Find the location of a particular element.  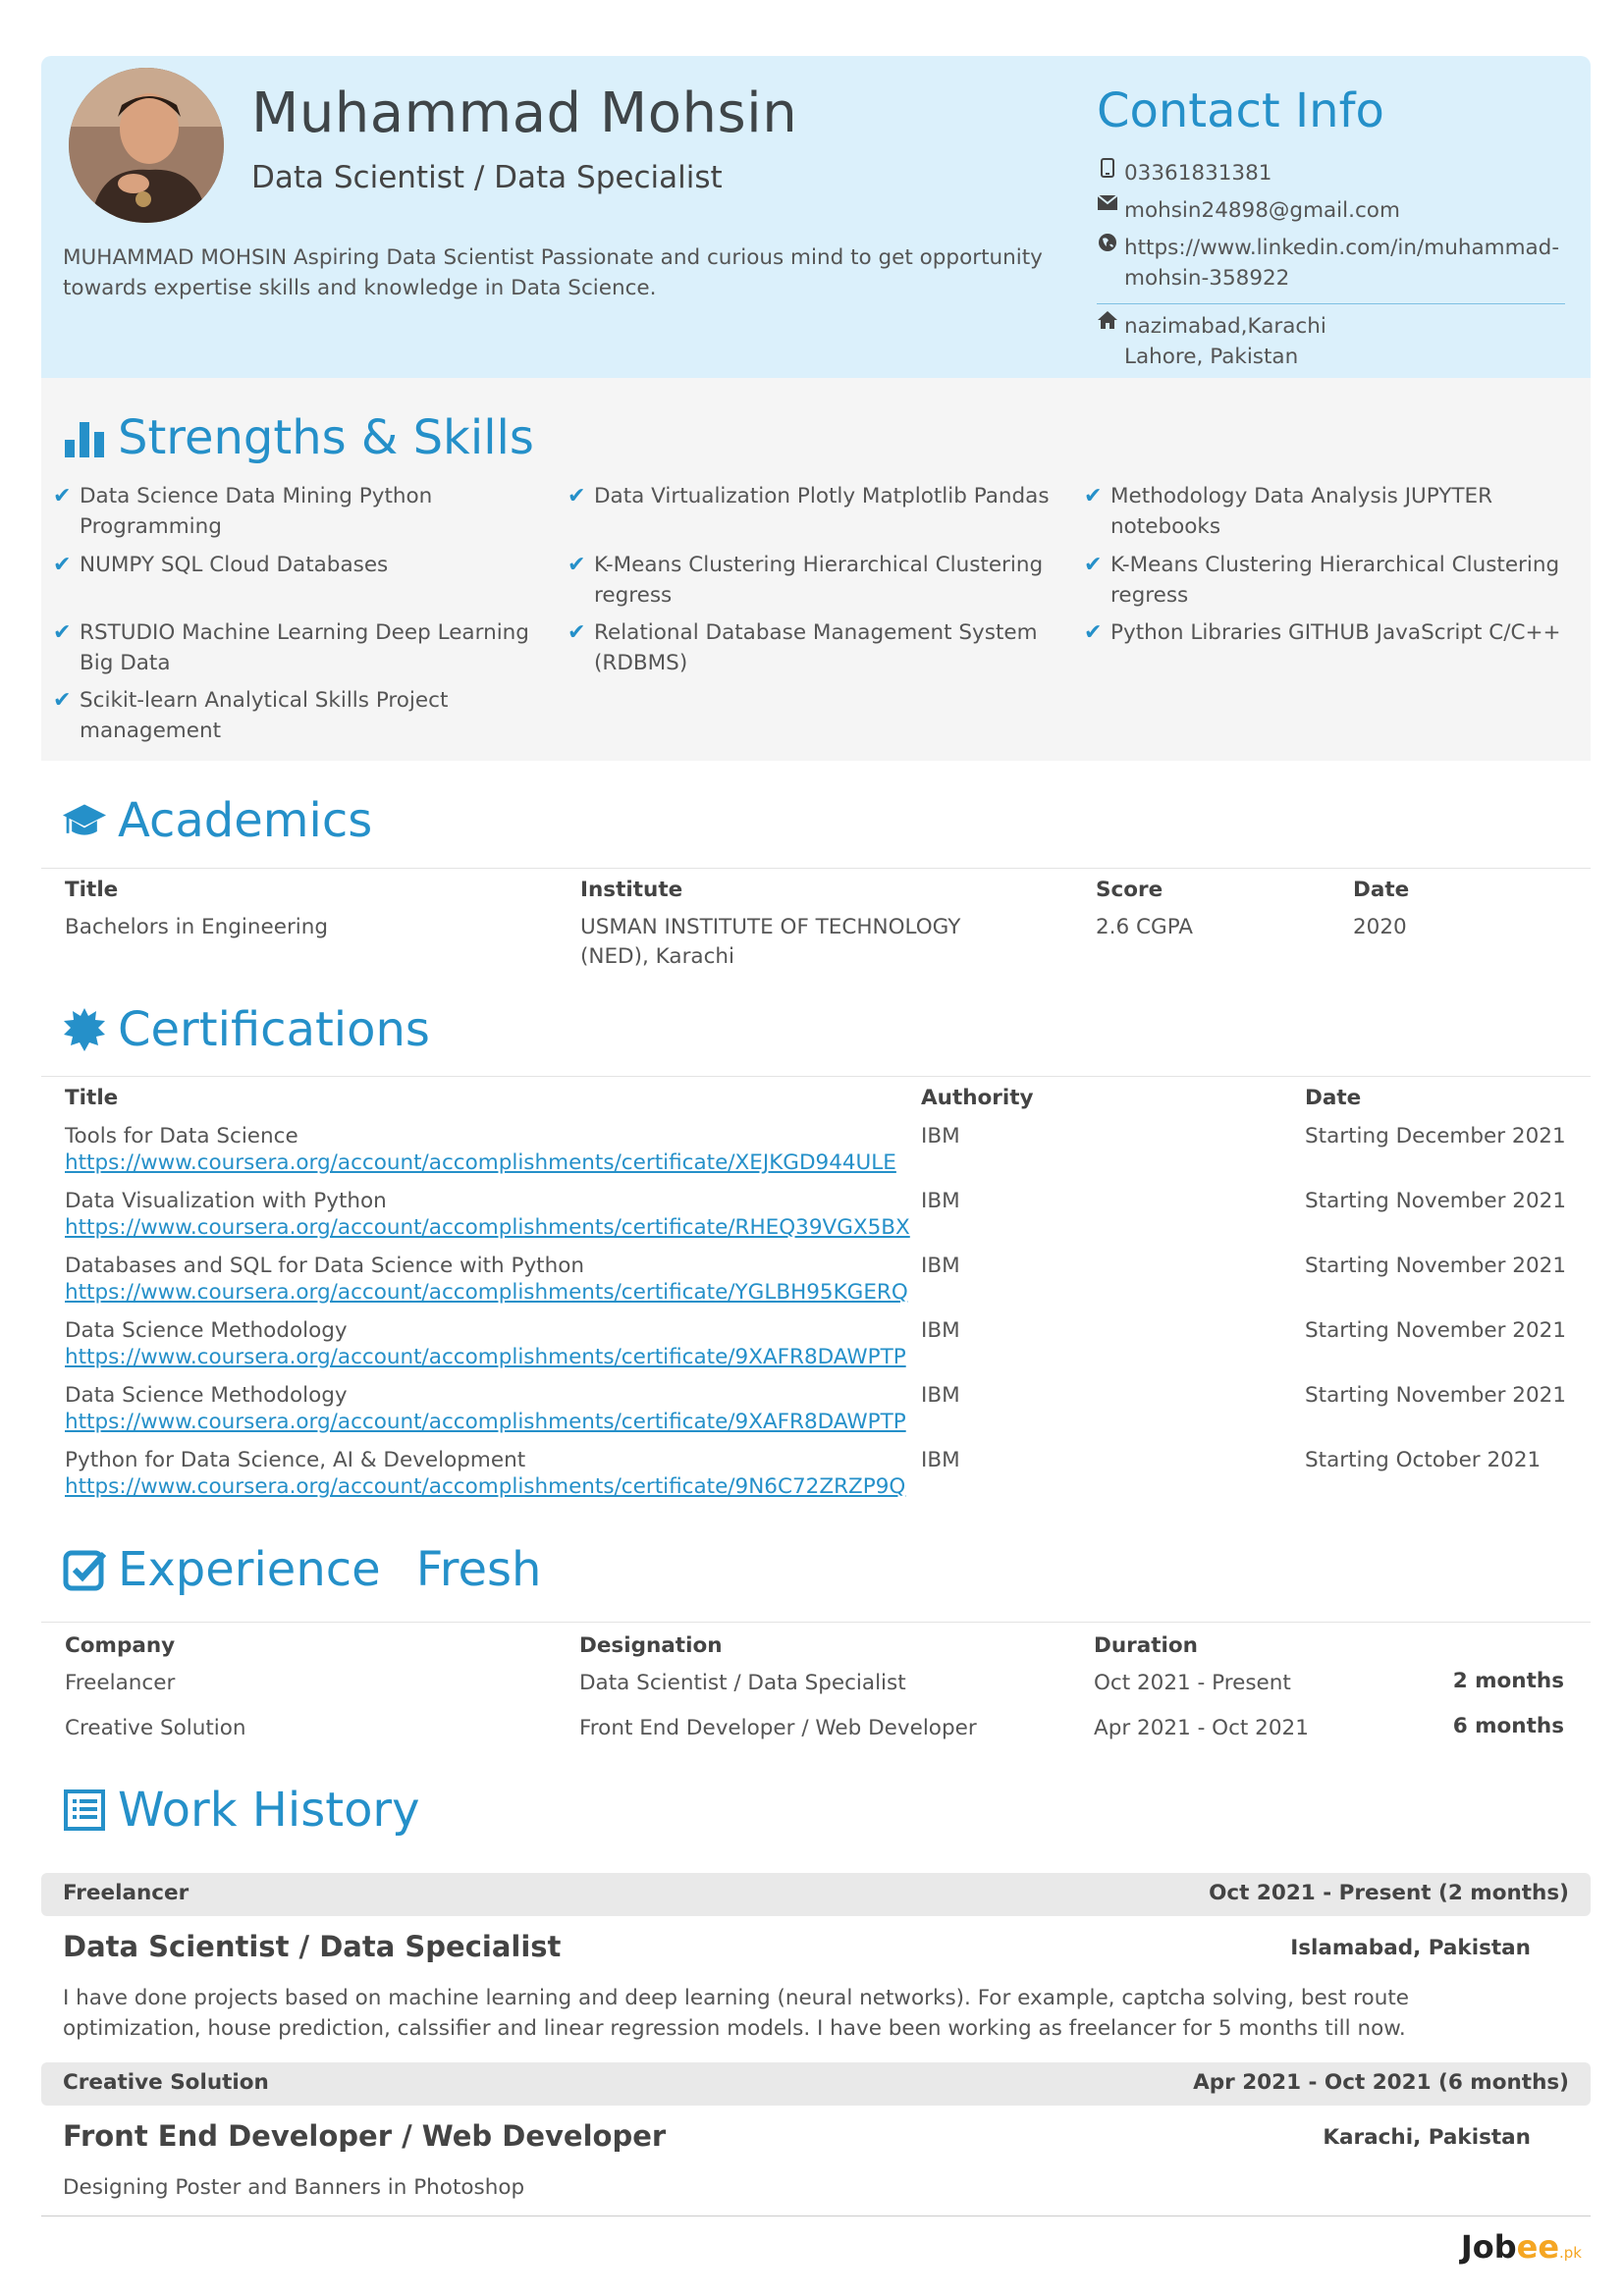

contact-phone-row: 03361831381 is located at coordinates (1184, 173).